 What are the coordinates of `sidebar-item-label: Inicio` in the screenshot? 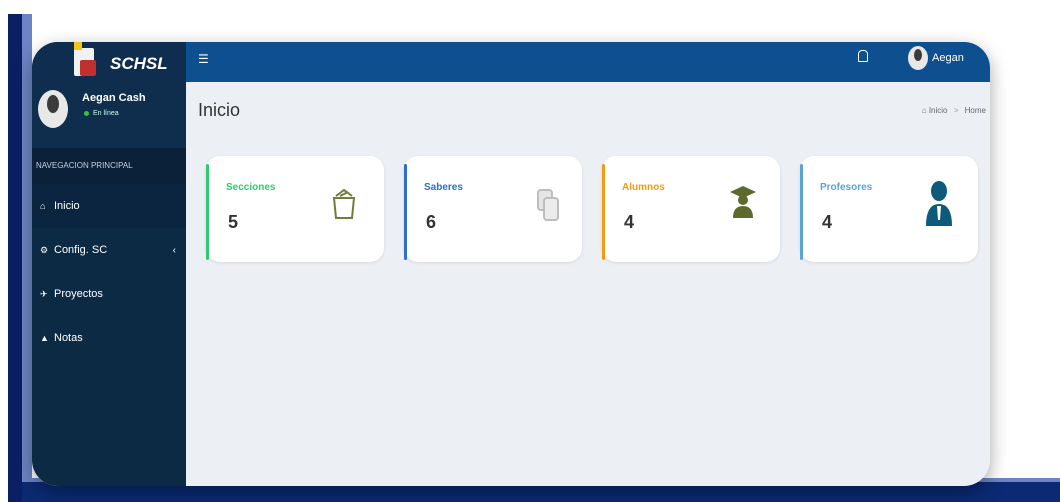 It's located at (67, 206).